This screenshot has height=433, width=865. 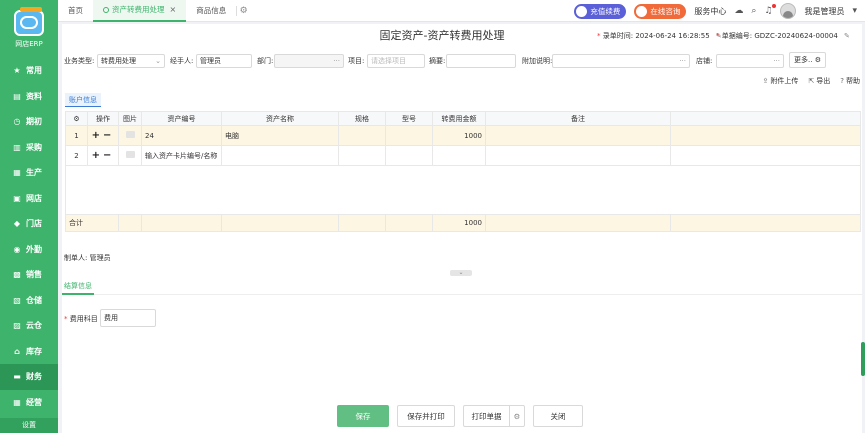 I want to click on sales-icon: ▩, so click(x=17, y=275).